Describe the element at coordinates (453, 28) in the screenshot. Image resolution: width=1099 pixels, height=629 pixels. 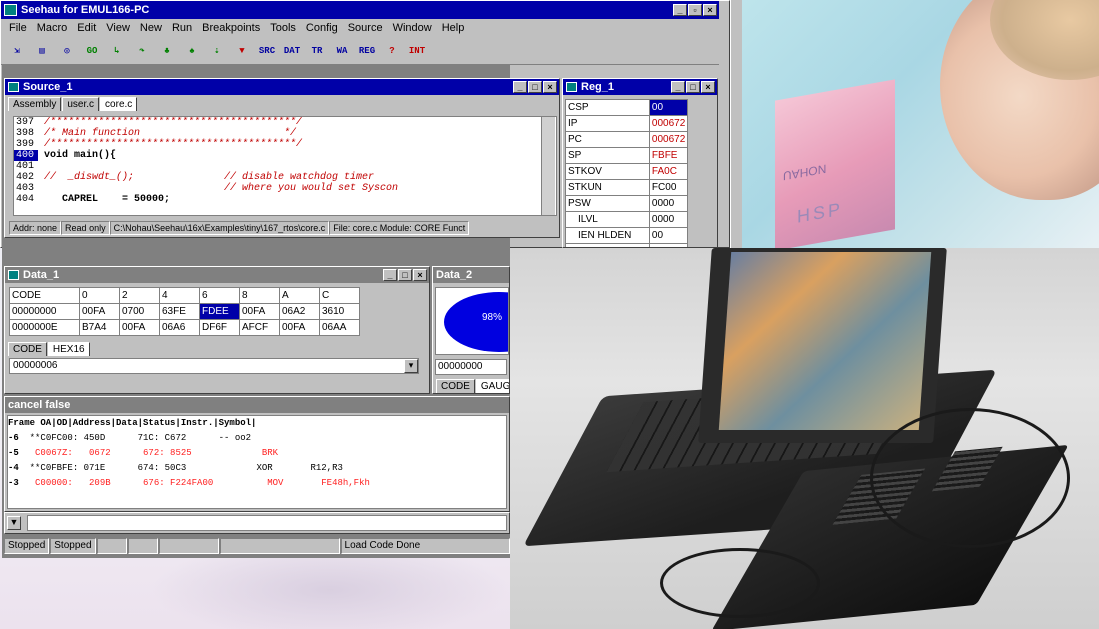
I see `menu-help: Help` at that location.